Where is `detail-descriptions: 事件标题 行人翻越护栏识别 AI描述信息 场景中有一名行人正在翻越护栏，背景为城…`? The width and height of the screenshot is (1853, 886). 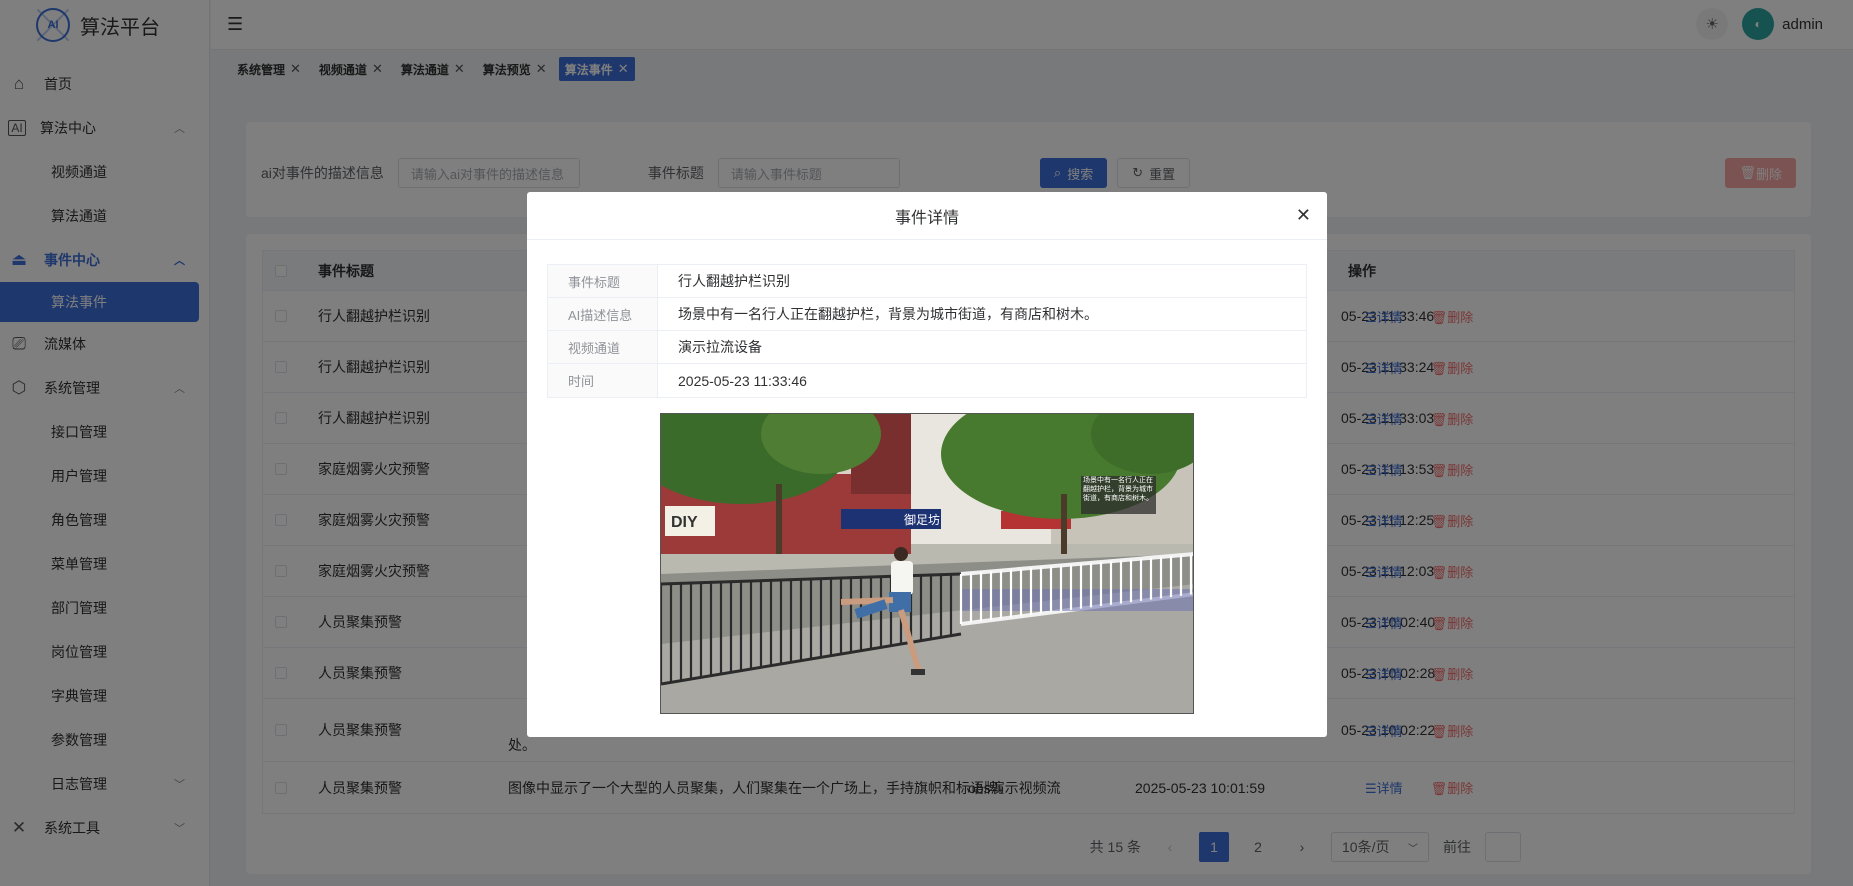 detail-descriptions: 事件标题 行人翻越护栏识别 AI描述信息 场景中有一名行人正在翻越护栏，背景为城… is located at coordinates (927, 331).